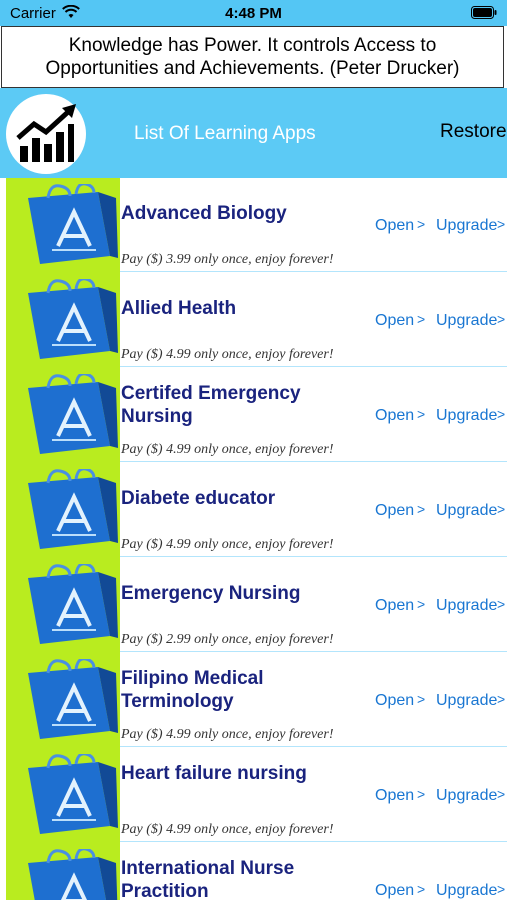 The width and height of the screenshot is (507, 900). I want to click on page-title: List Of Learning Apps, so click(225, 133).